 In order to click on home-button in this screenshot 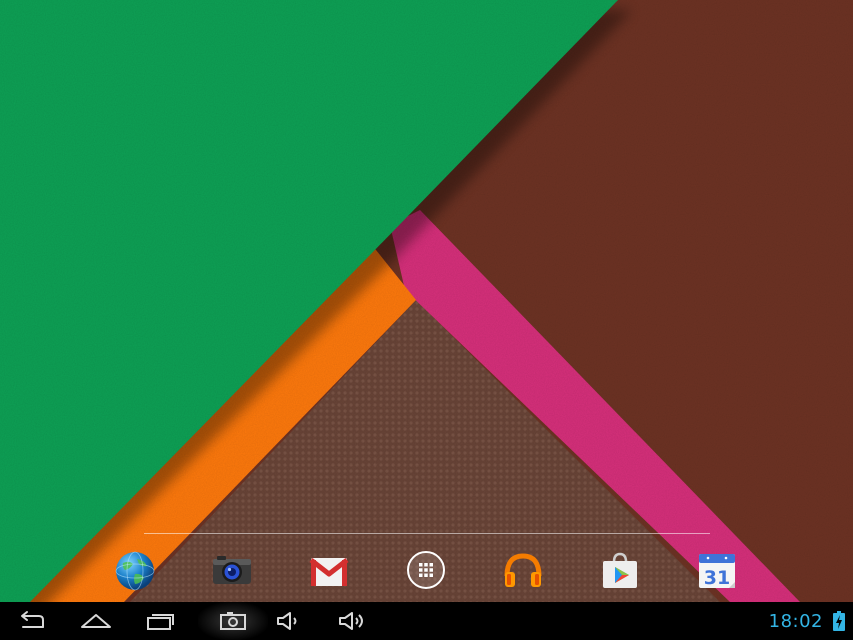, I will do `click(96, 621)`.